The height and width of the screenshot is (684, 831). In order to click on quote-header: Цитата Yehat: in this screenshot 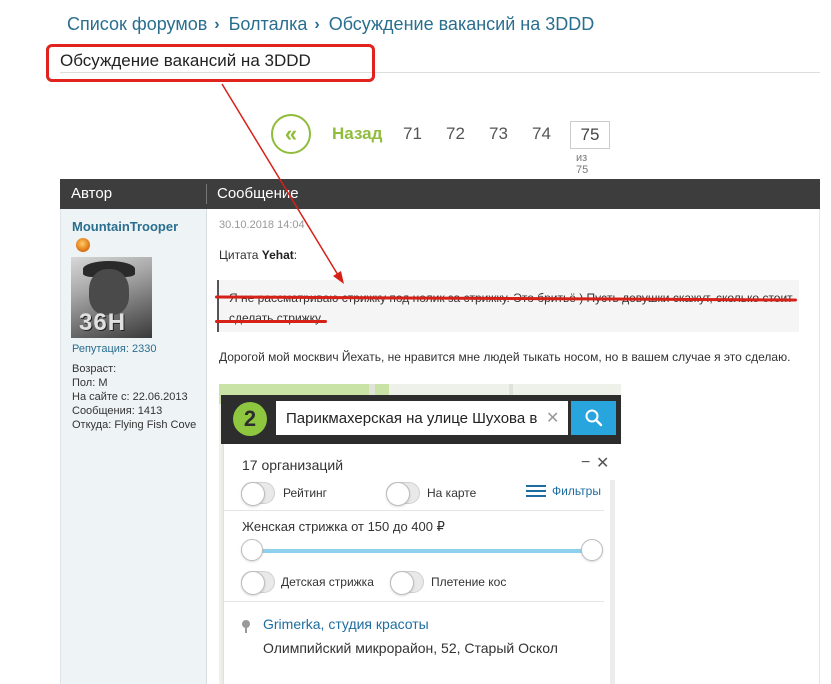, I will do `click(258, 255)`.